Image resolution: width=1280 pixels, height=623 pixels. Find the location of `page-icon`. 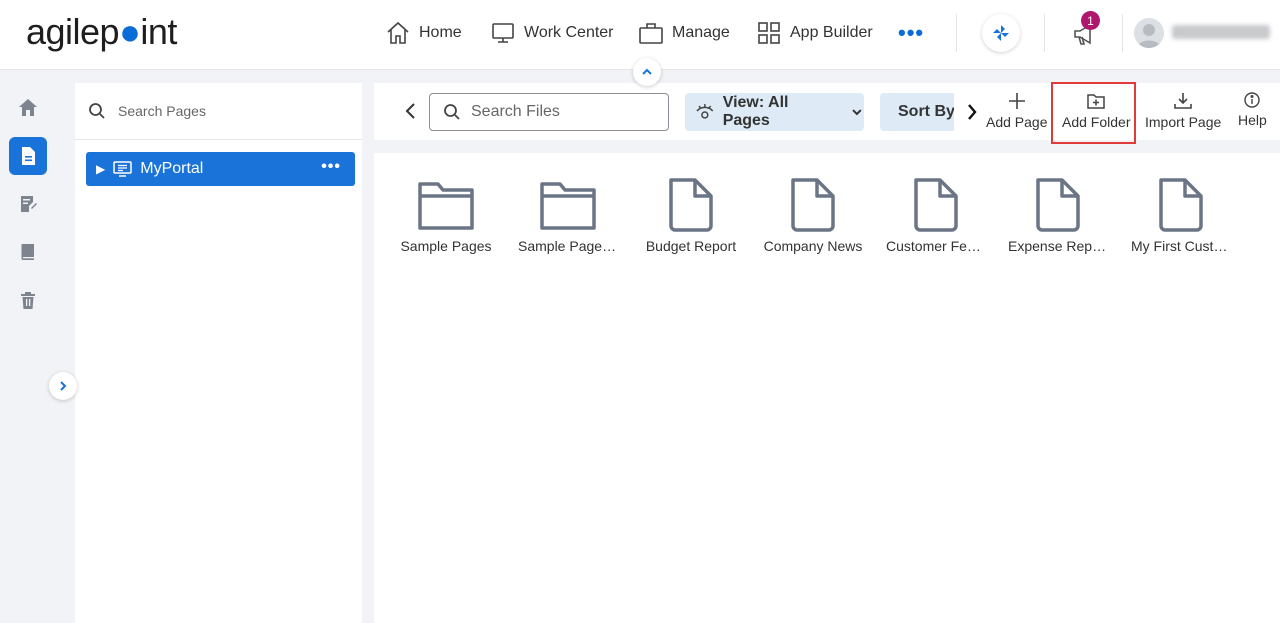

page-icon is located at coordinates (28, 156).